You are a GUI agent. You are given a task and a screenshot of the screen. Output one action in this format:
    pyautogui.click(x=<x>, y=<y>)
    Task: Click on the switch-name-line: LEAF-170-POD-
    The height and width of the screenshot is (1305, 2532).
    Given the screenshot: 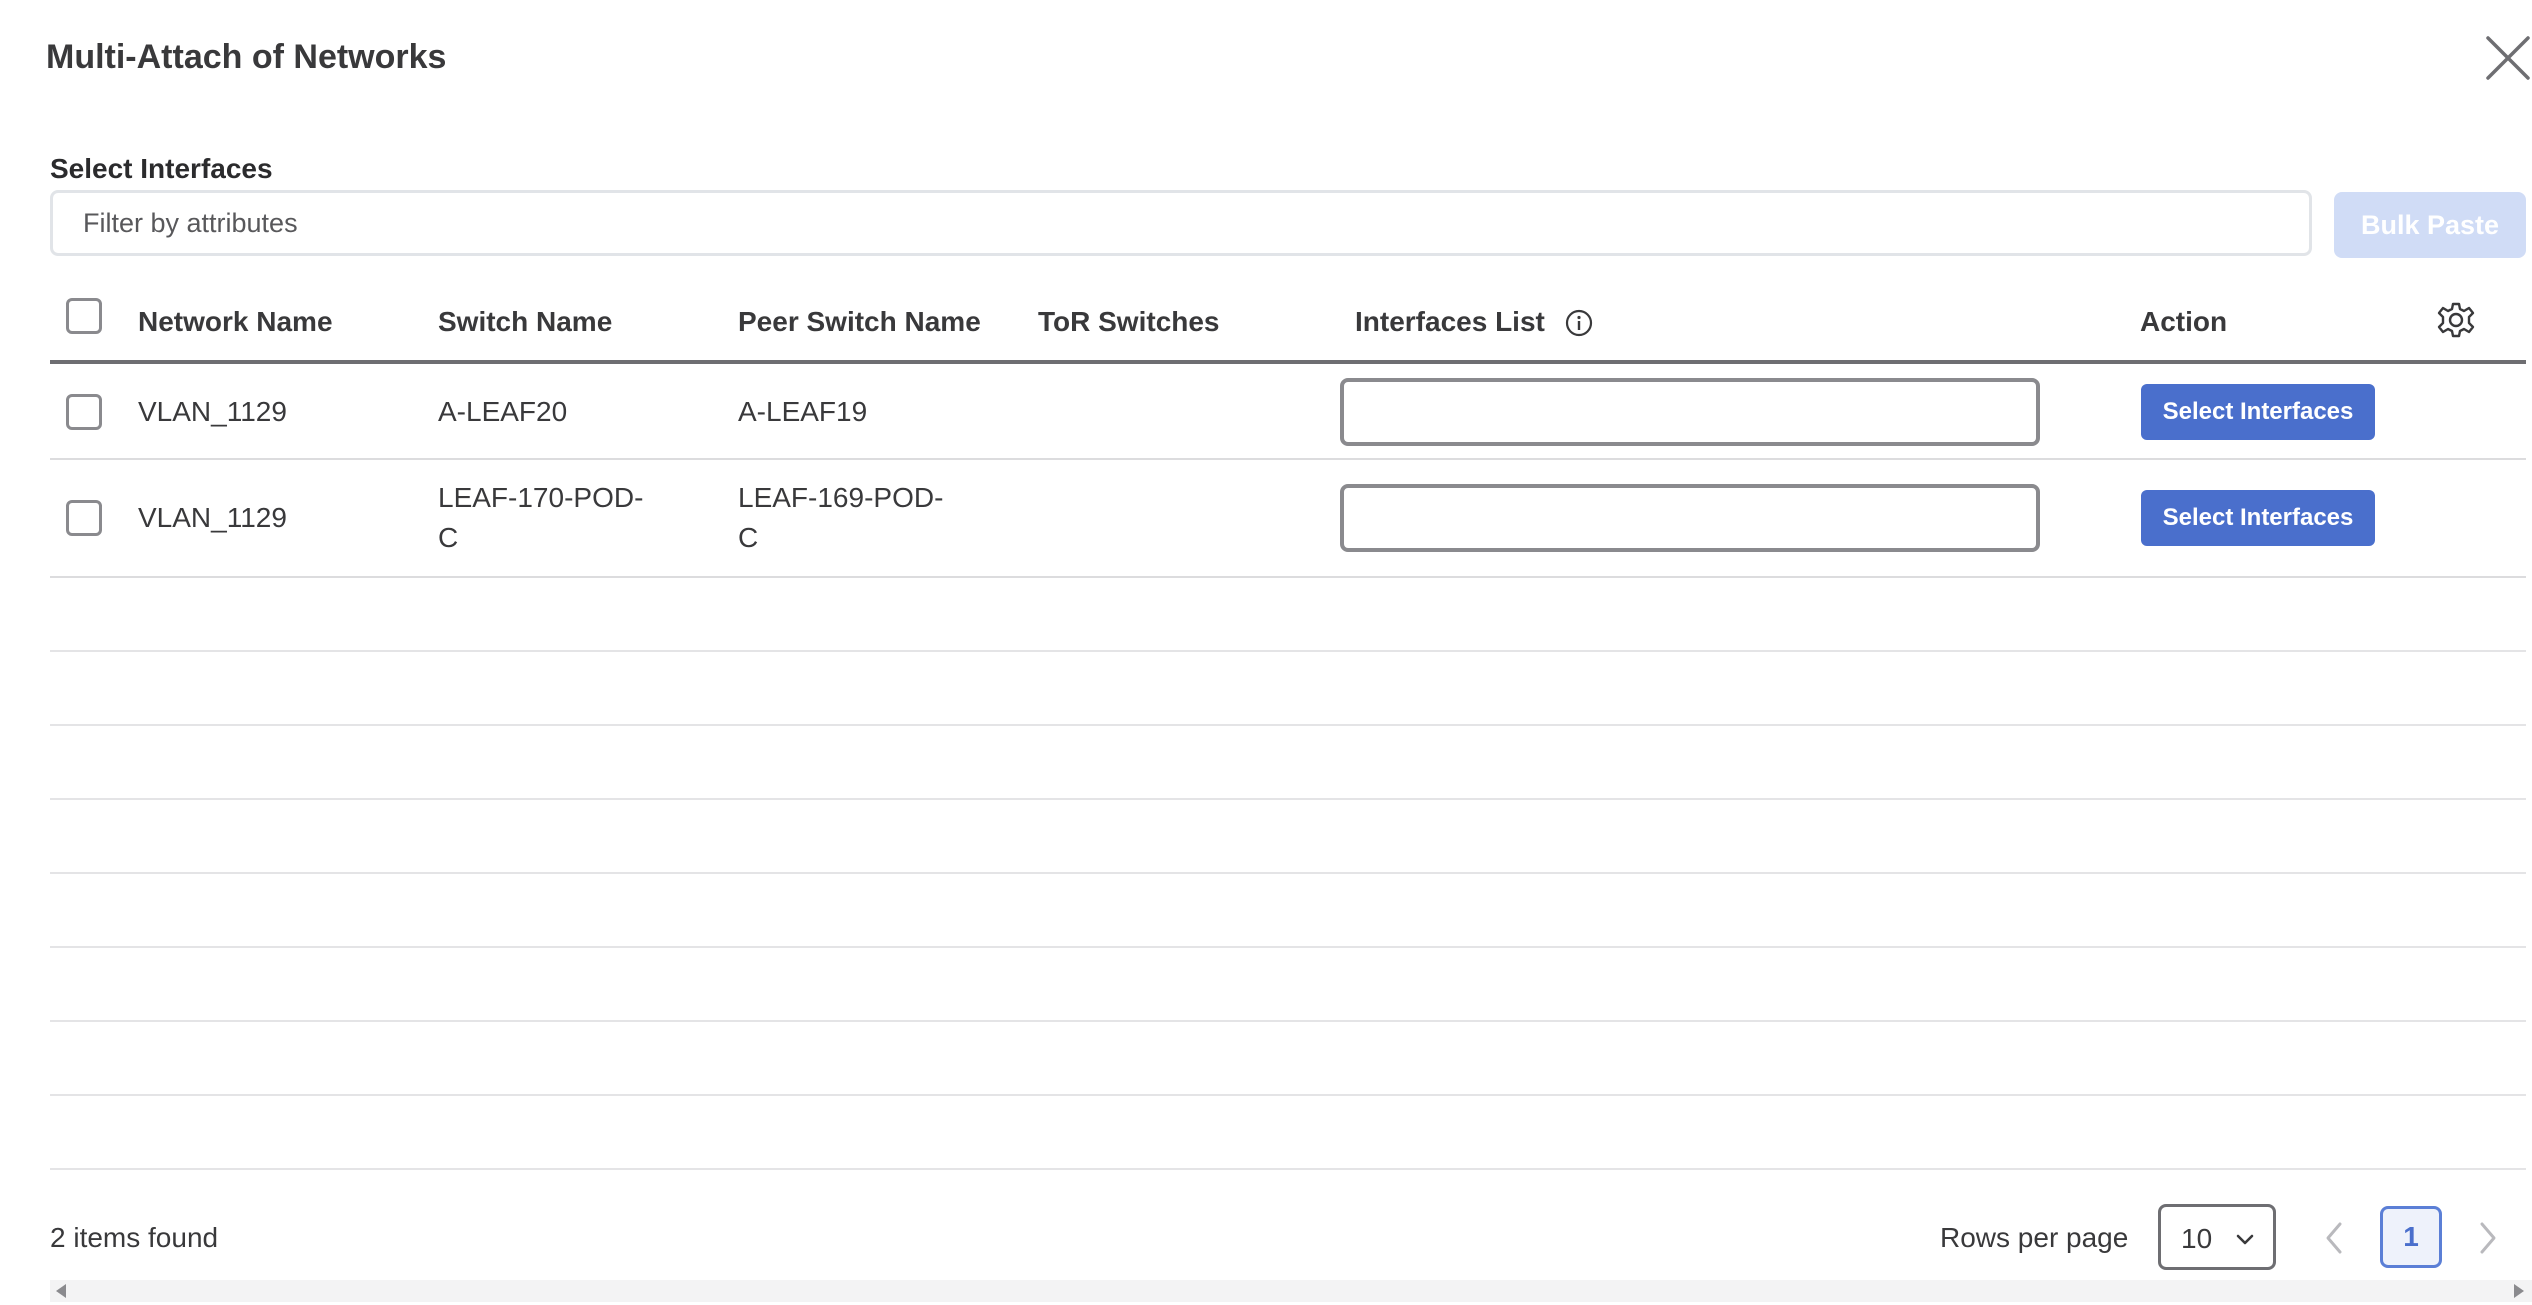 What is the action you would take?
    pyautogui.click(x=541, y=497)
    